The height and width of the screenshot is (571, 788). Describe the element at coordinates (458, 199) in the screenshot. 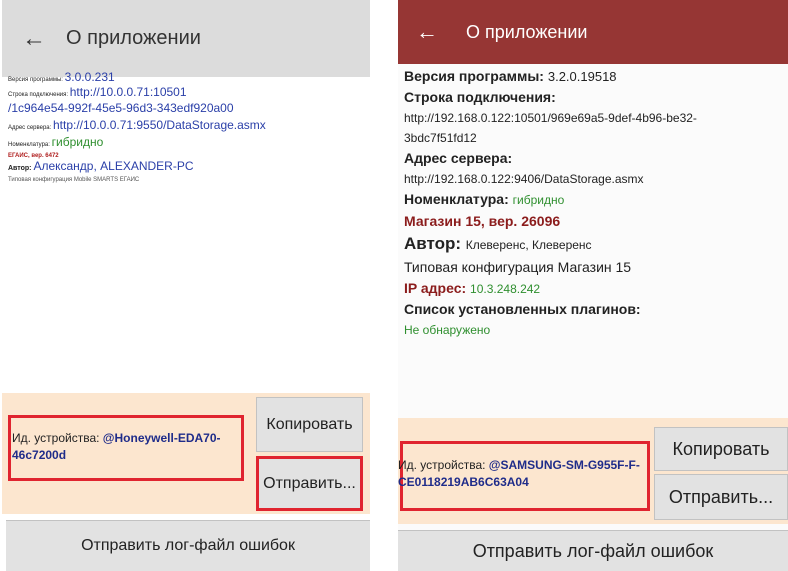

I see `nomenclature-label: Номенклатура:` at that location.